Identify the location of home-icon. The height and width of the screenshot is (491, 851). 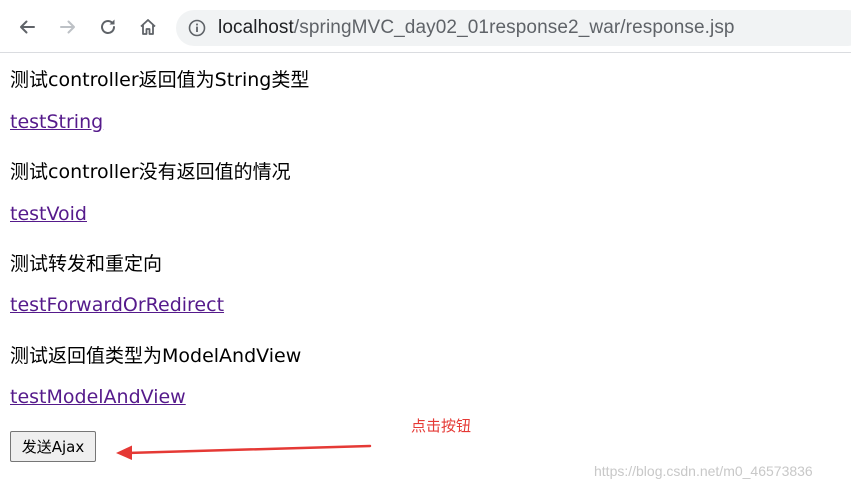
(148, 27).